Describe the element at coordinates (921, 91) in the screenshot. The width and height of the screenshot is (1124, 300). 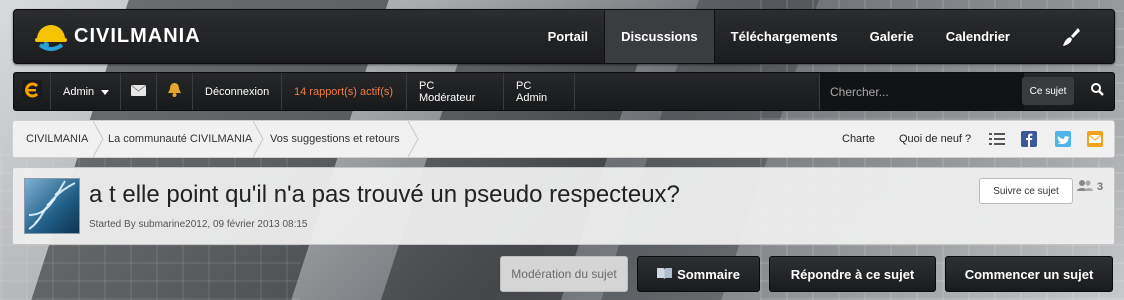
I see `search-input` at that location.